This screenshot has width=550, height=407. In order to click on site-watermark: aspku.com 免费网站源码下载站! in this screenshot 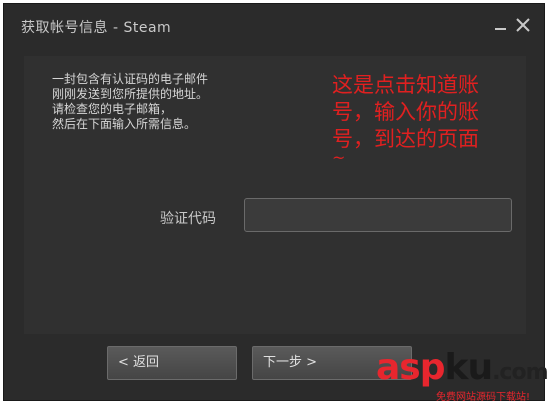, I will do `click(462, 375)`.